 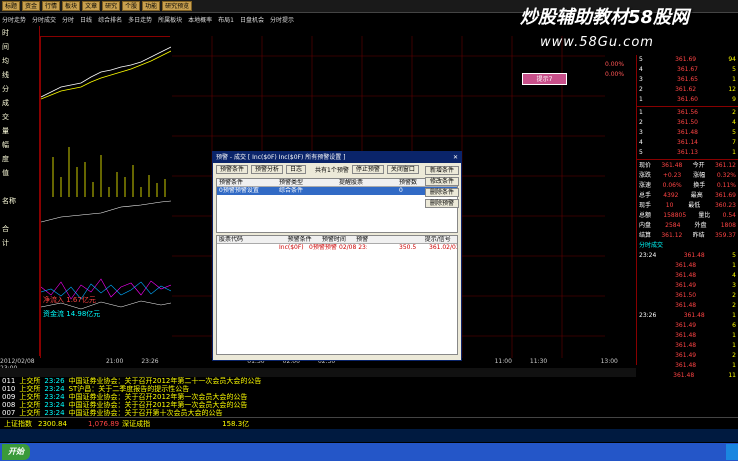 What do you see at coordinates (38, 424) in the screenshot?
I see `index-item: 上证指数 2300.84` at bounding box center [38, 424].